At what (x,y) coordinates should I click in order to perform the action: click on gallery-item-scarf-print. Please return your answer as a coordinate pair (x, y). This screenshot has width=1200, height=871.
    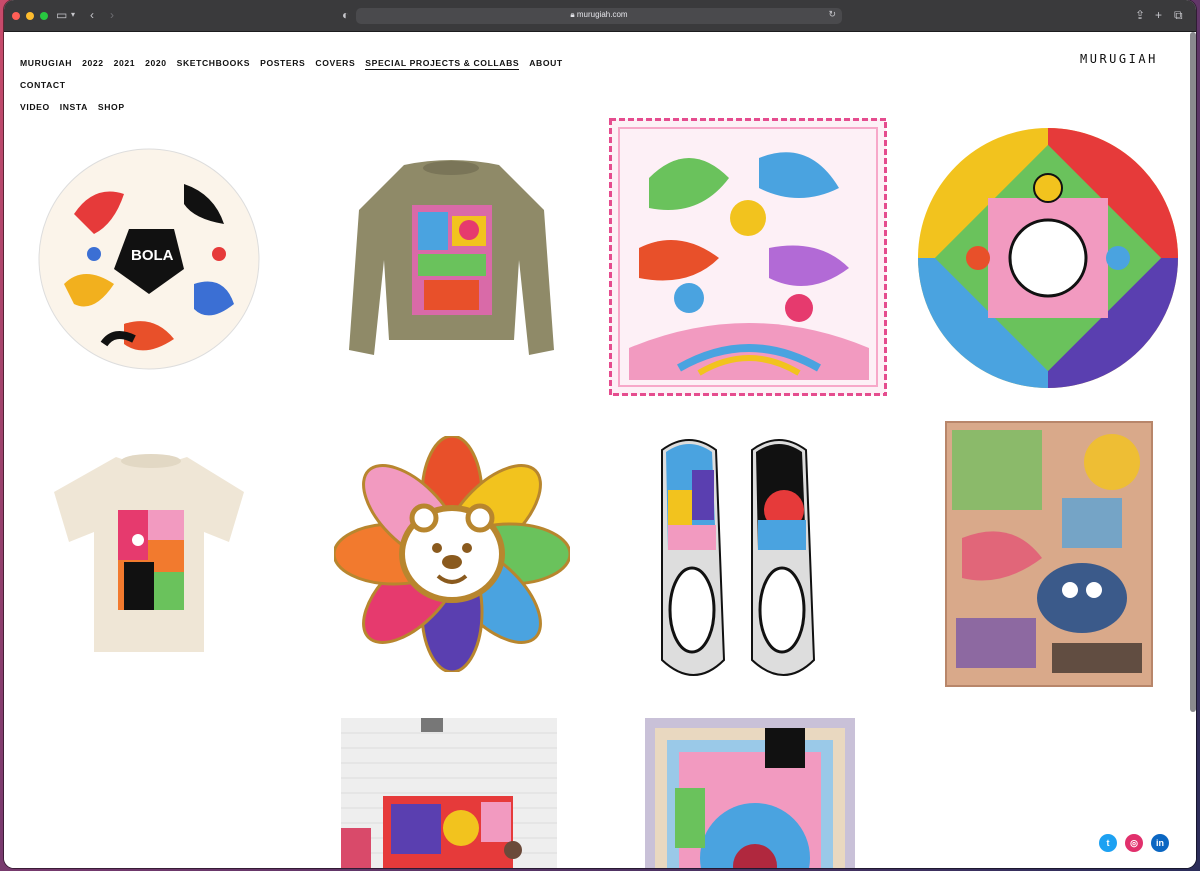
    Looking at the image, I should click on (748, 257).